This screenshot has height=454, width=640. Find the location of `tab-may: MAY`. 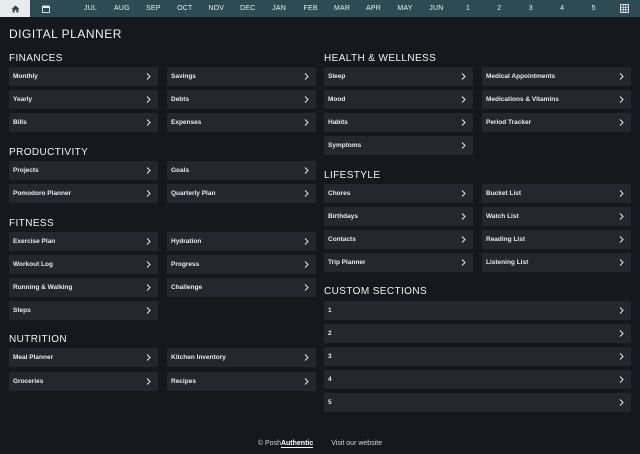

tab-may: MAY is located at coordinates (404, 8).